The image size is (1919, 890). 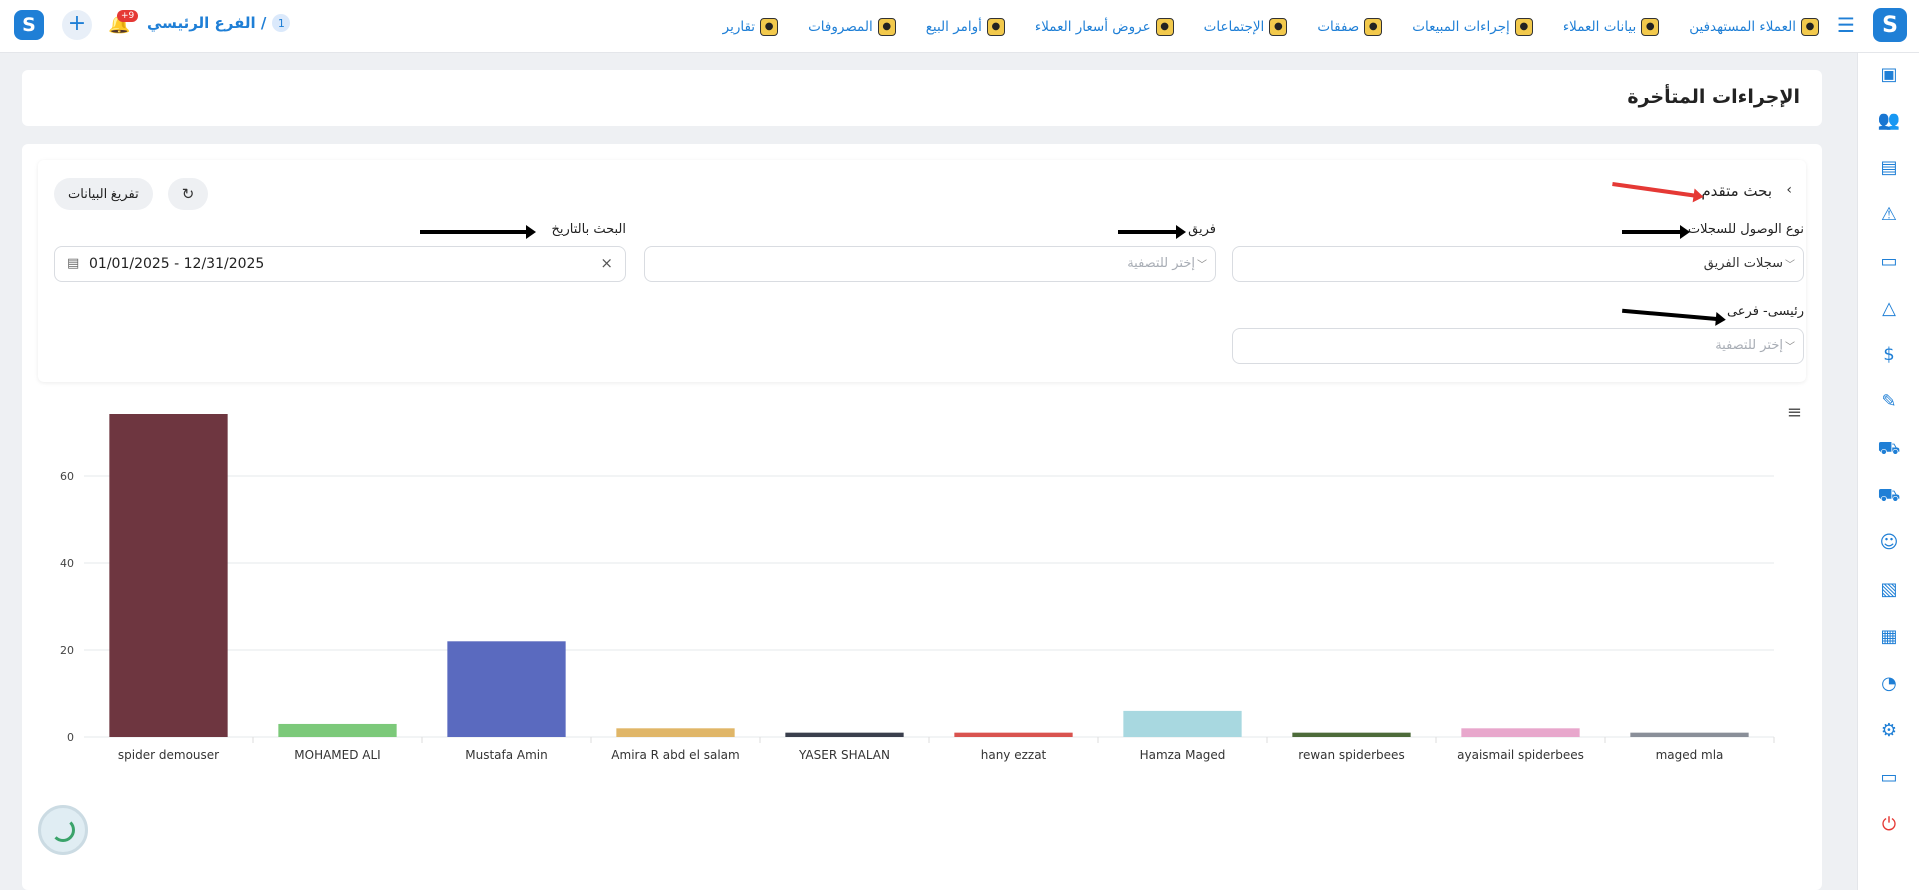 I want to click on team-placeholder: إختر للتصفية, so click(x=1161, y=263).